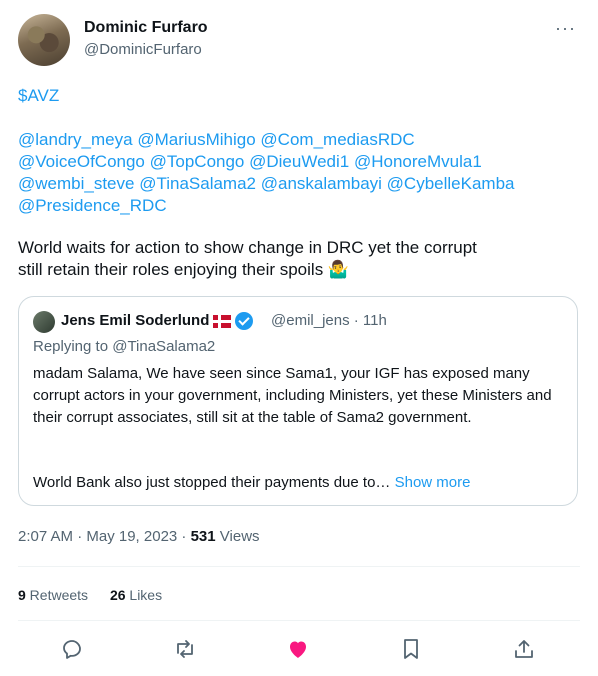 This screenshot has height=676, width=598. I want to click on mention-link: @CybelleKamba, so click(451, 183).